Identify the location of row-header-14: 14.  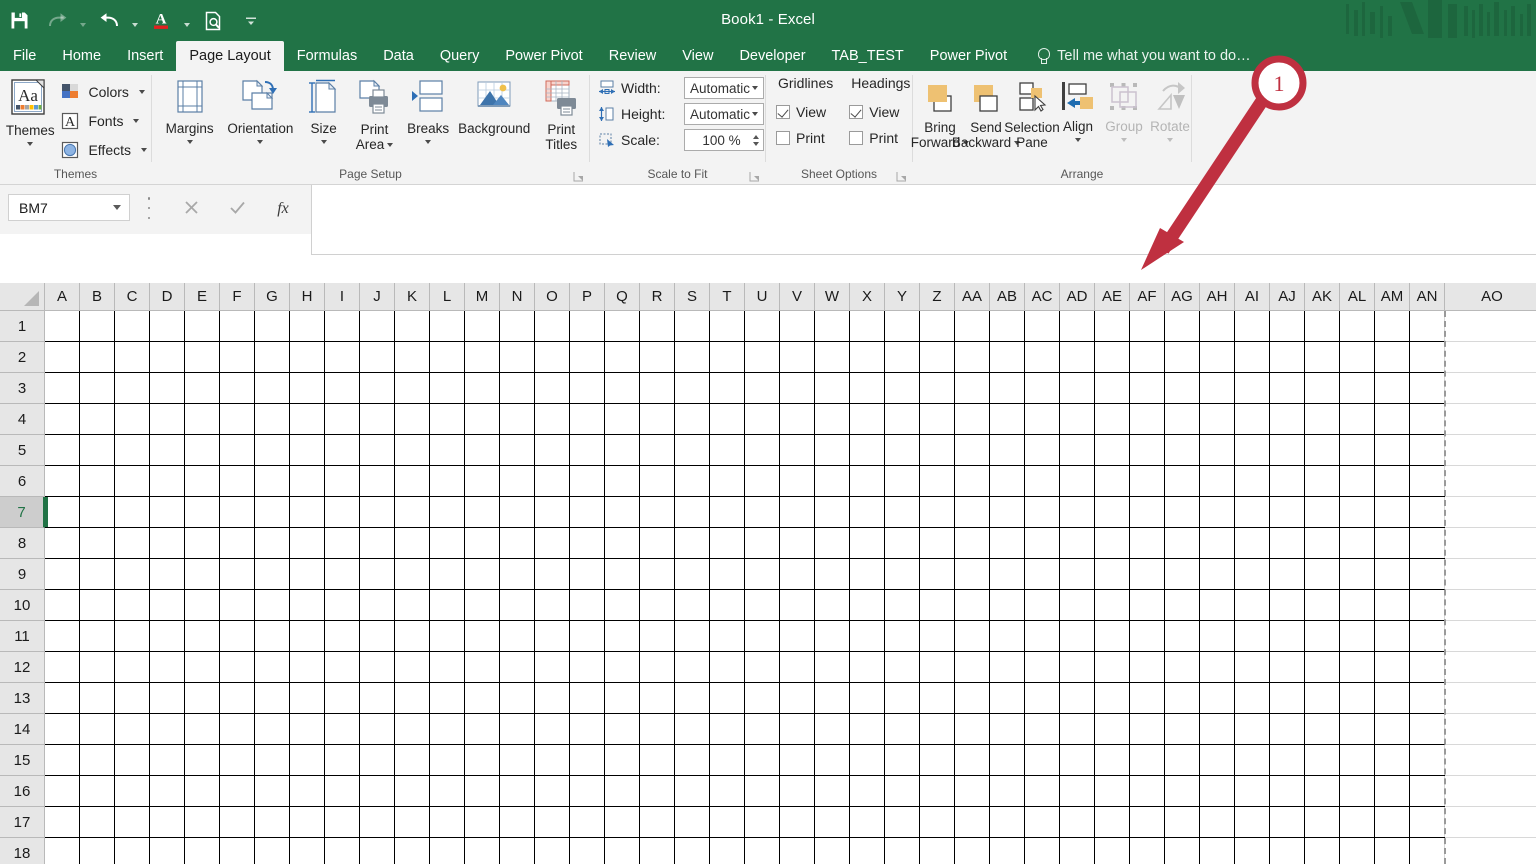
(22, 729).